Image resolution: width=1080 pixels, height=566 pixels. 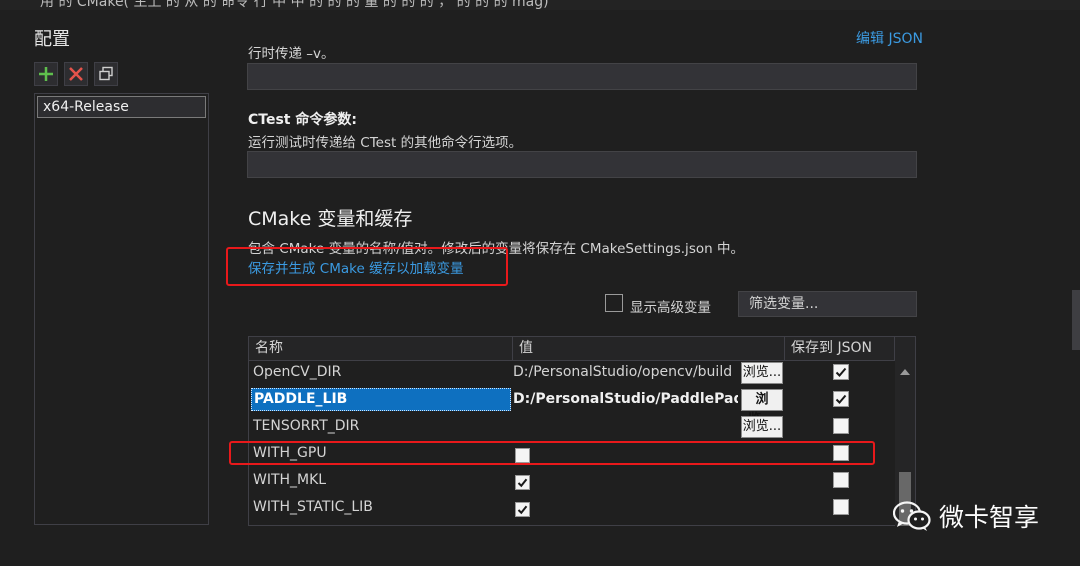 I want to click on variable-name: WITH_MKL, so click(x=289, y=480).